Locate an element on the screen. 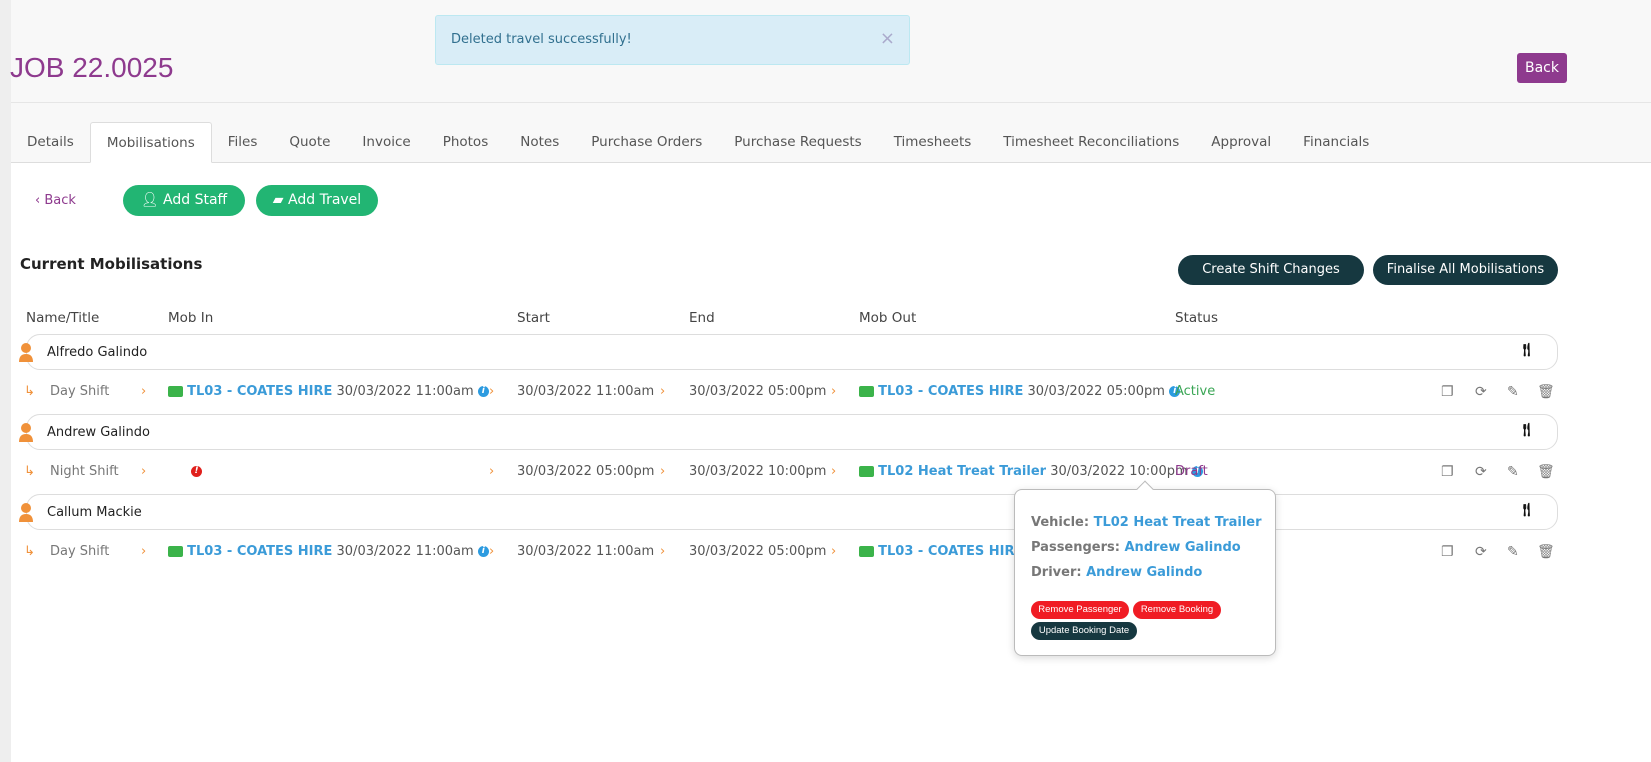  popover-vehicle: Vehicle: TL02 Heat Treat Trailer is located at coordinates (1146, 522).